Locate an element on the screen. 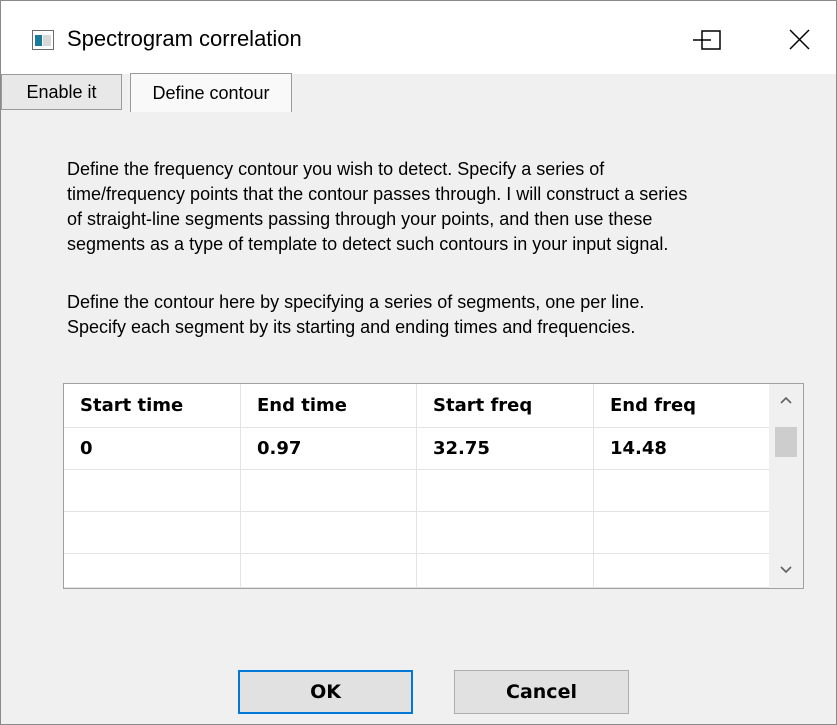 This screenshot has height=725, width=837. vertical-scrollbar is located at coordinates (786, 486).